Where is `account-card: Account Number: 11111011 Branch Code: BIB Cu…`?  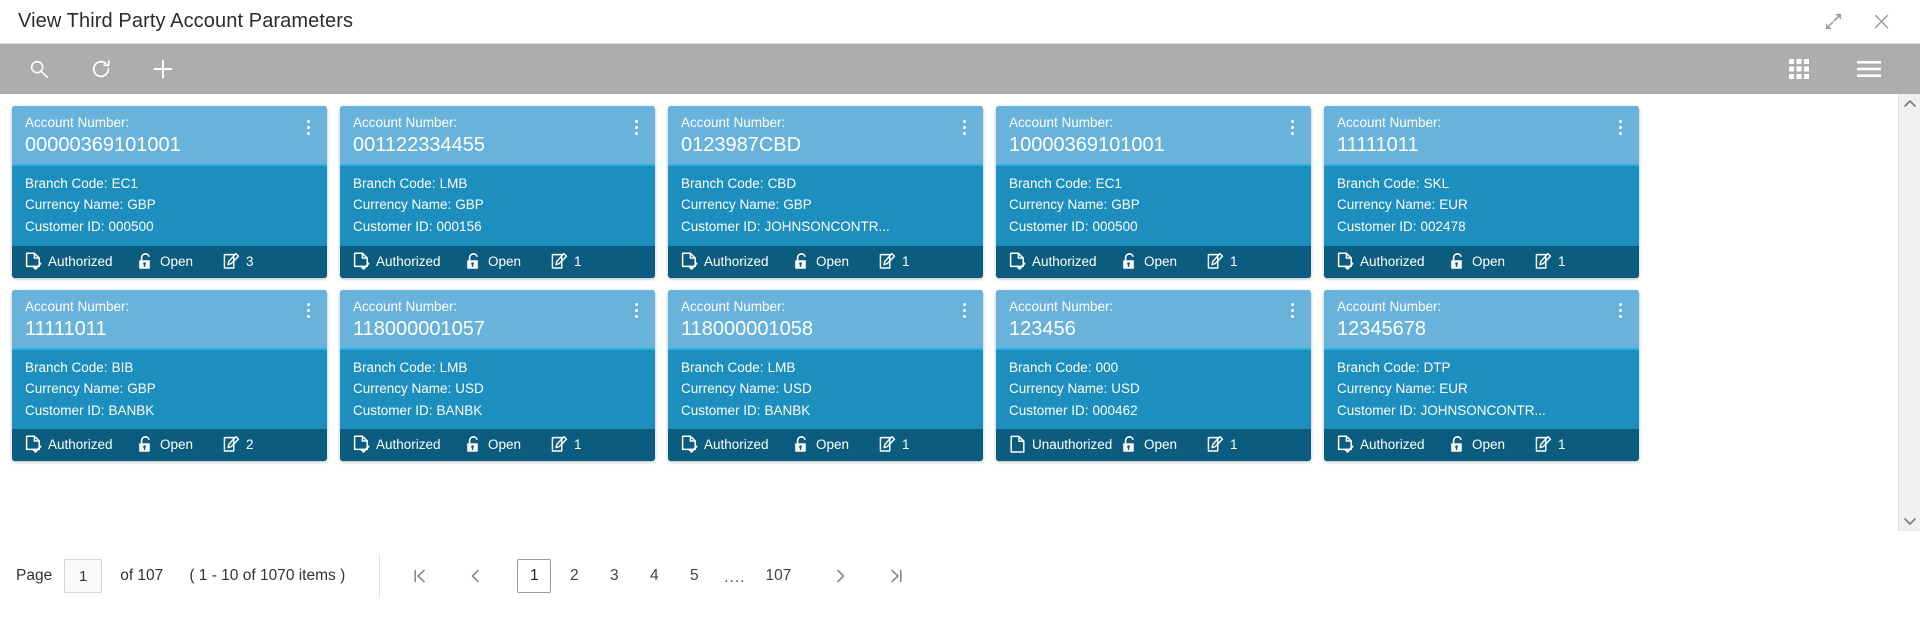
account-card: Account Number: 11111011 Branch Code: BIB Cu… is located at coordinates (169, 375).